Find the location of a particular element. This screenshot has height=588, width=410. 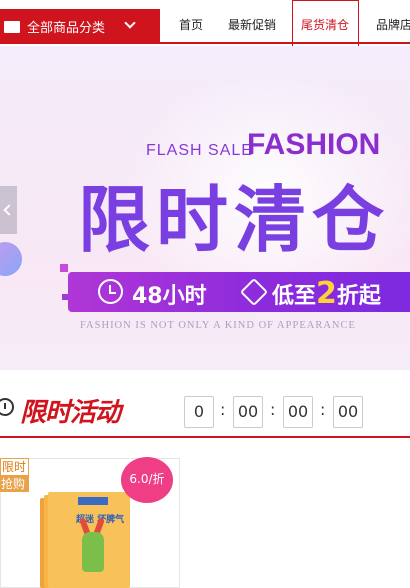

decor-ball is located at coordinates (11, 259).